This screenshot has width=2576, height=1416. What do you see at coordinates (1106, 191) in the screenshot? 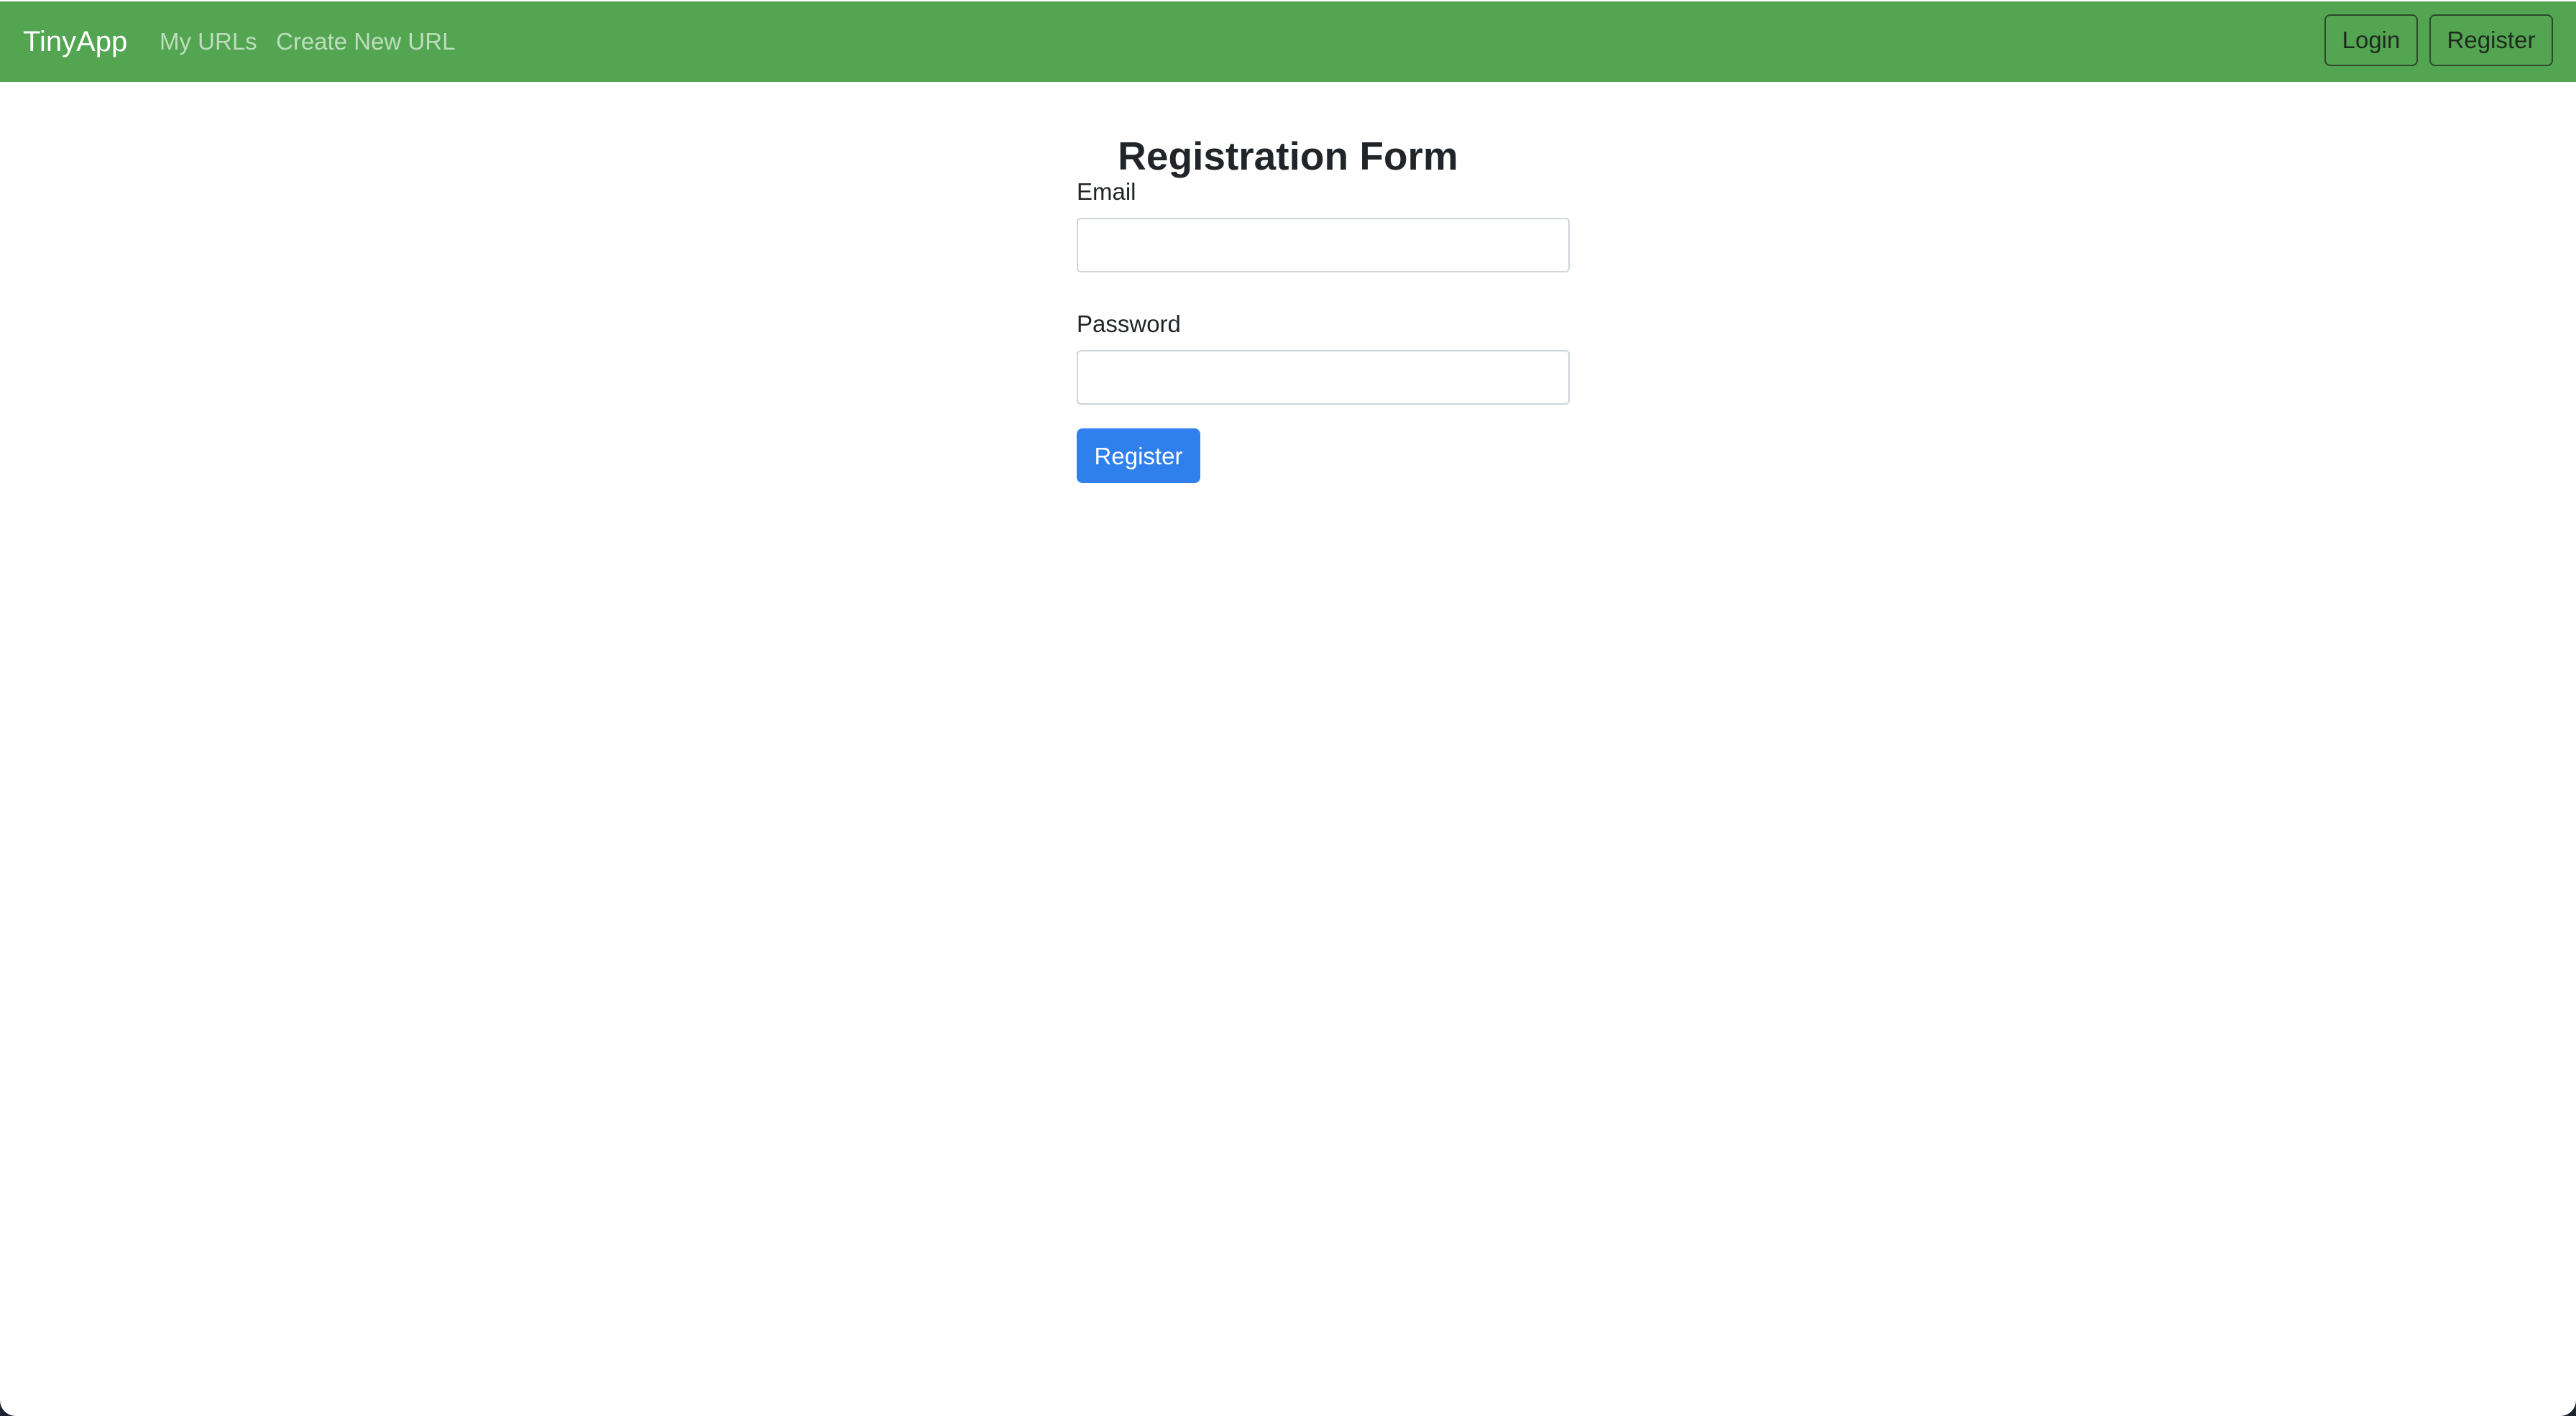
I see `email-label: Email` at bounding box center [1106, 191].